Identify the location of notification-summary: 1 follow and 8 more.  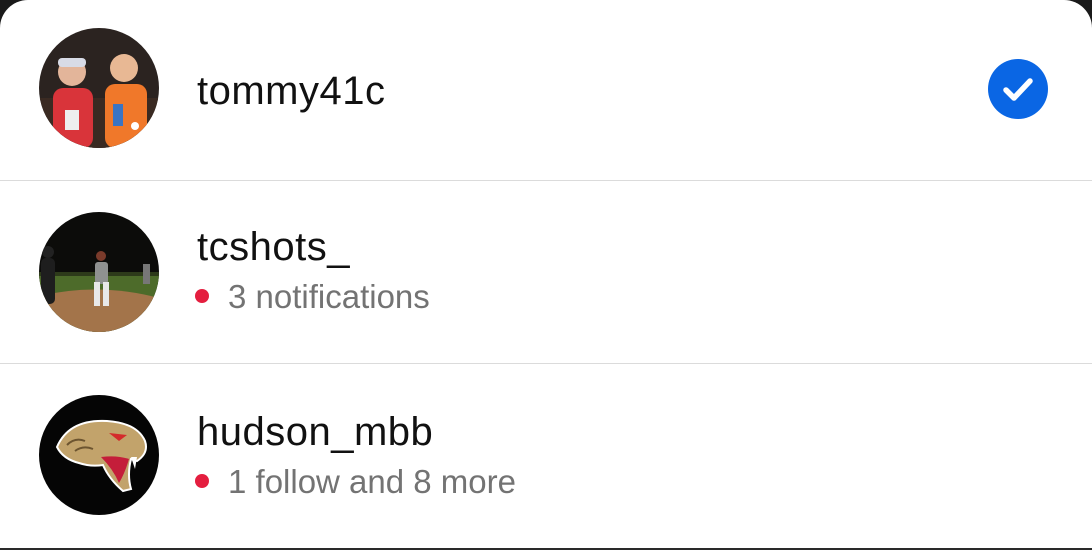
(355, 481).